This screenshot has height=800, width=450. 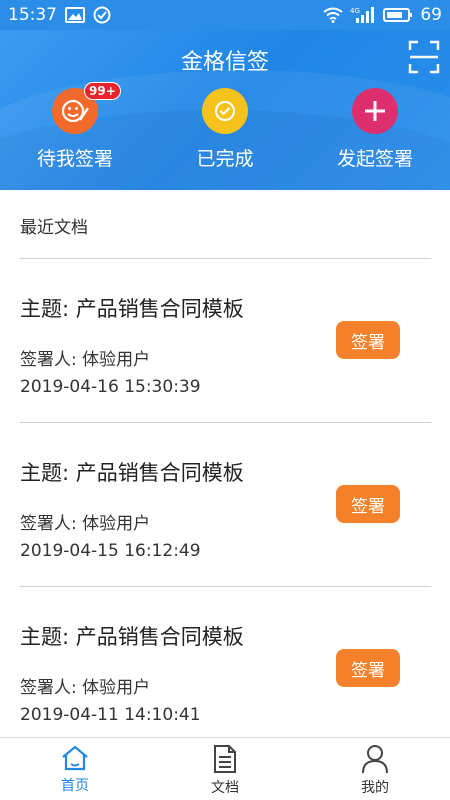 I want to click on sign-pen-icon, so click(x=75, y=111).